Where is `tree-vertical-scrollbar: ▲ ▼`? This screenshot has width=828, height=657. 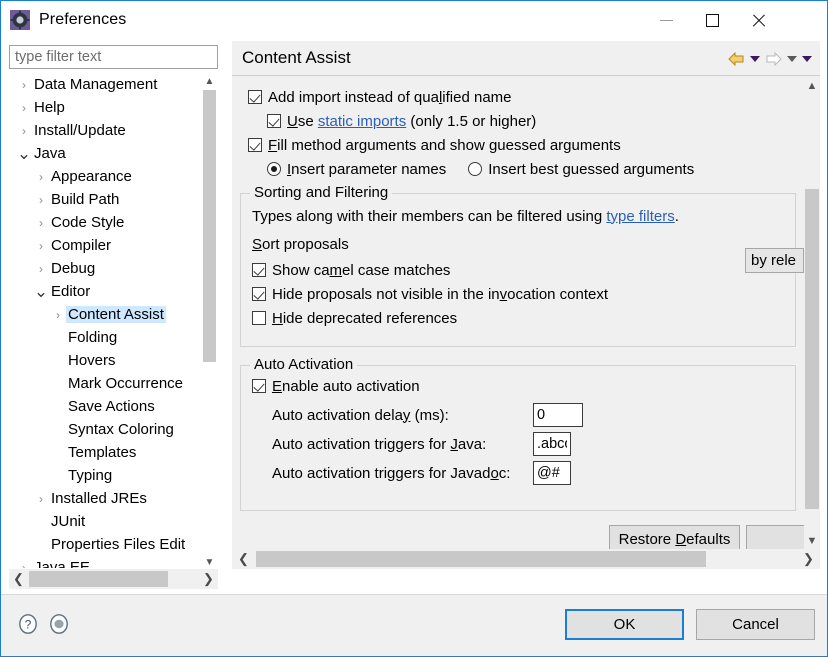
tree-vertical-scrollbar: ▲ ▼ is located at coordinates (209, 320).